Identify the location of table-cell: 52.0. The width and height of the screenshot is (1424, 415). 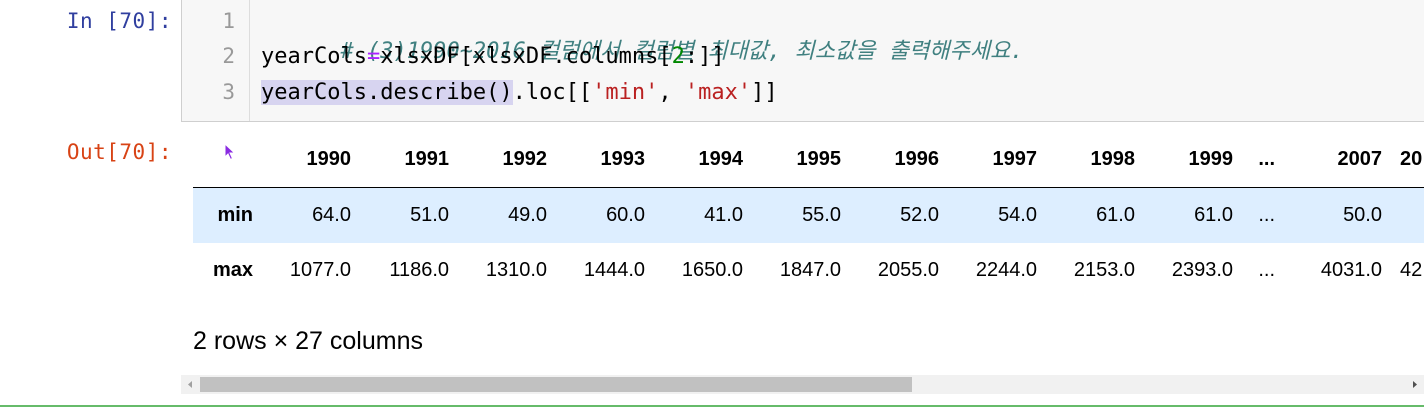
(919, 215).